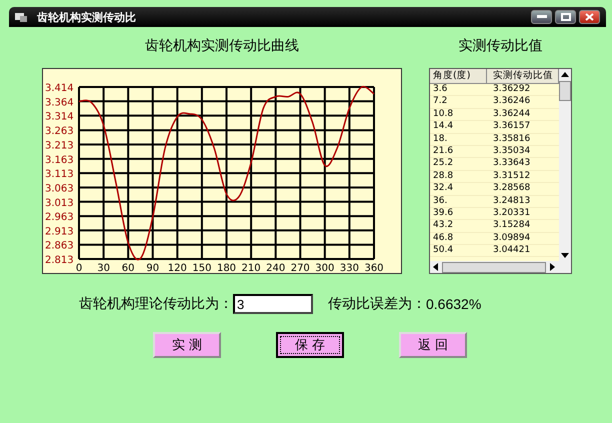 This screenshot has height=423, width=612. I want to click on table-cell-text: 3.15284, so click(512, 226).